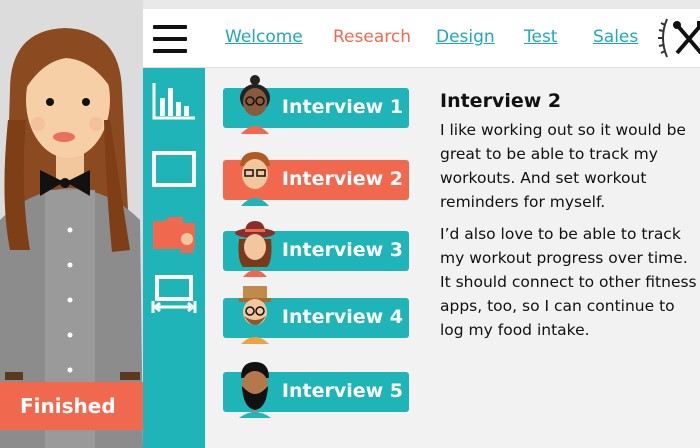  What do you see at coordinates (174, 169) in the screenshot?
I see `canvas-icon` at bounding box center [174, 169].